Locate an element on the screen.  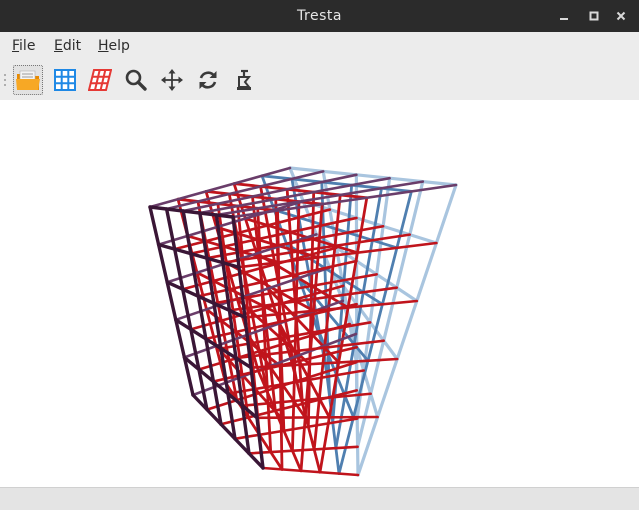
close-button is located at coordinates (621, 16).